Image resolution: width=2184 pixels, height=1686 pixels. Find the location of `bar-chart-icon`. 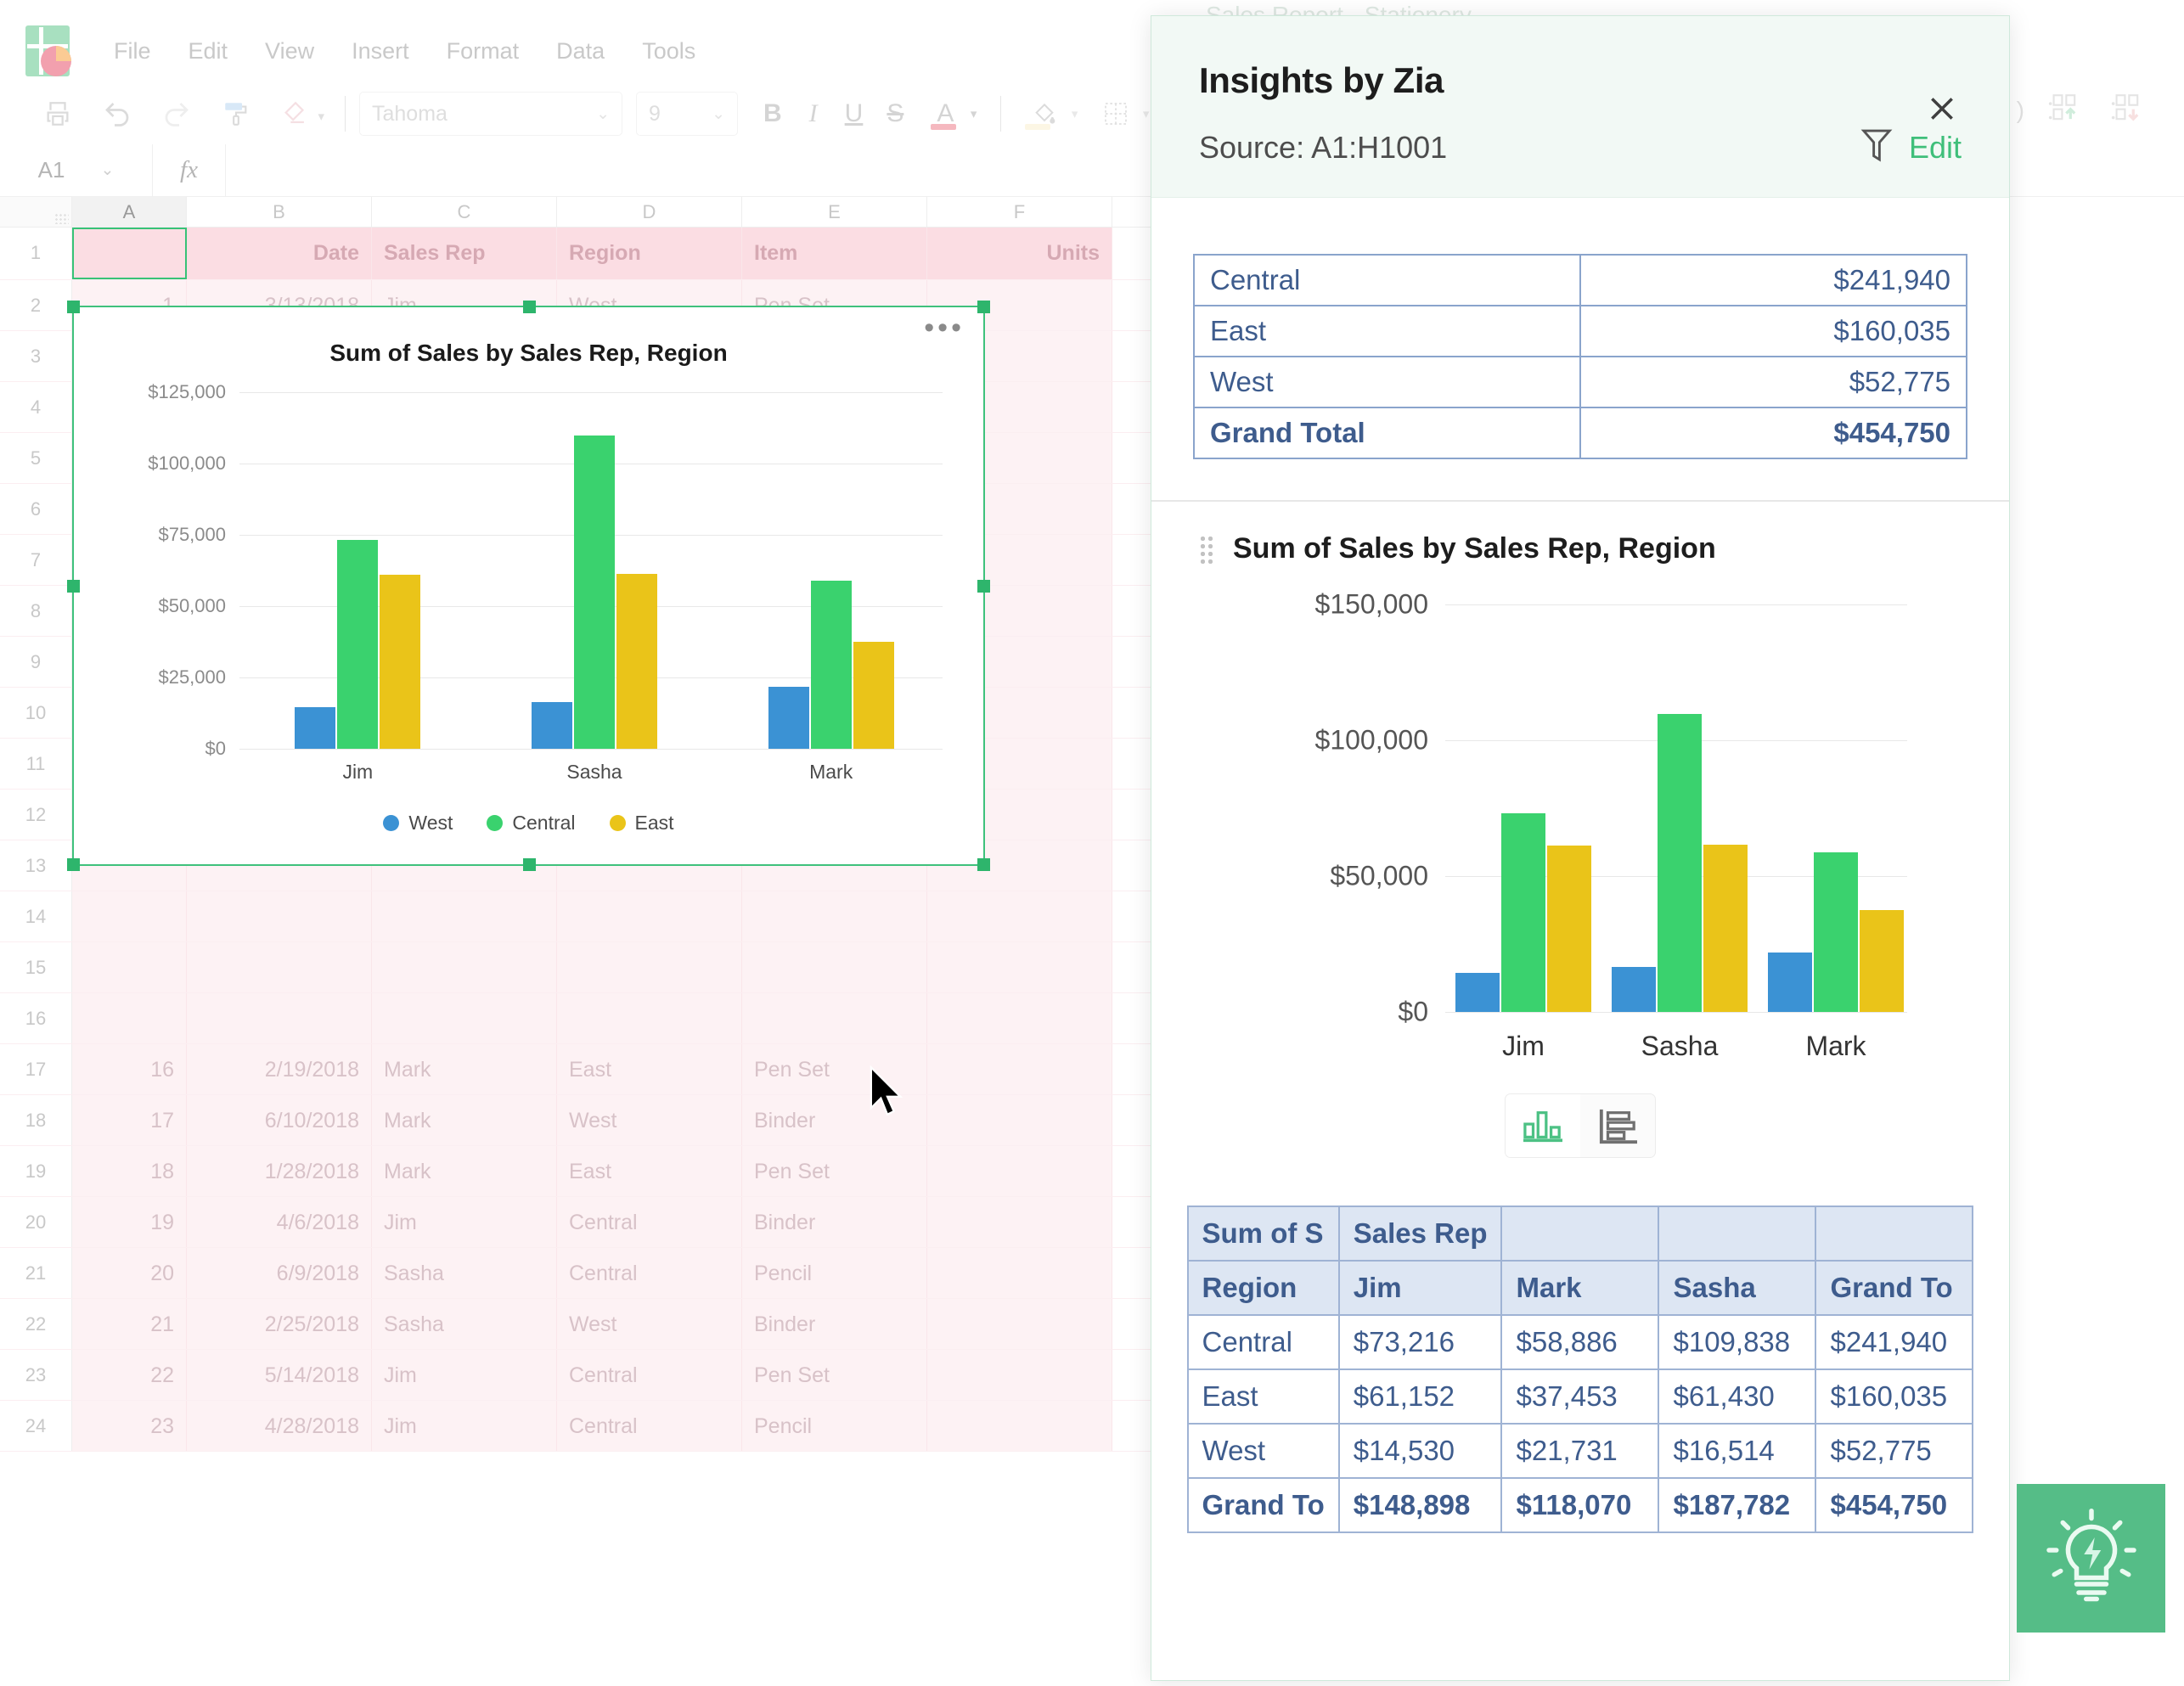

bar-chart-icon is located at coordinates (1617, 1125).